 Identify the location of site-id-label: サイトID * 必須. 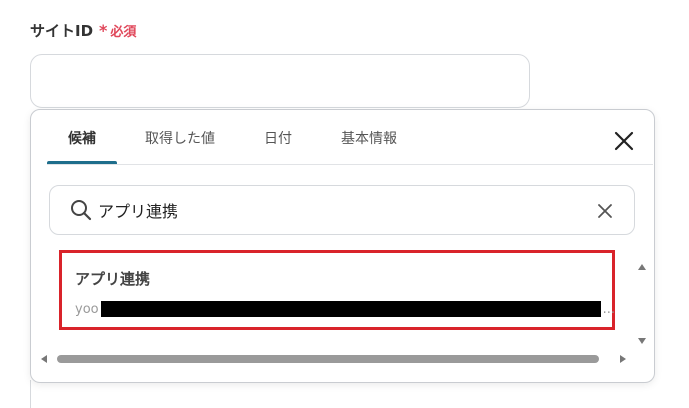
(83, 30).